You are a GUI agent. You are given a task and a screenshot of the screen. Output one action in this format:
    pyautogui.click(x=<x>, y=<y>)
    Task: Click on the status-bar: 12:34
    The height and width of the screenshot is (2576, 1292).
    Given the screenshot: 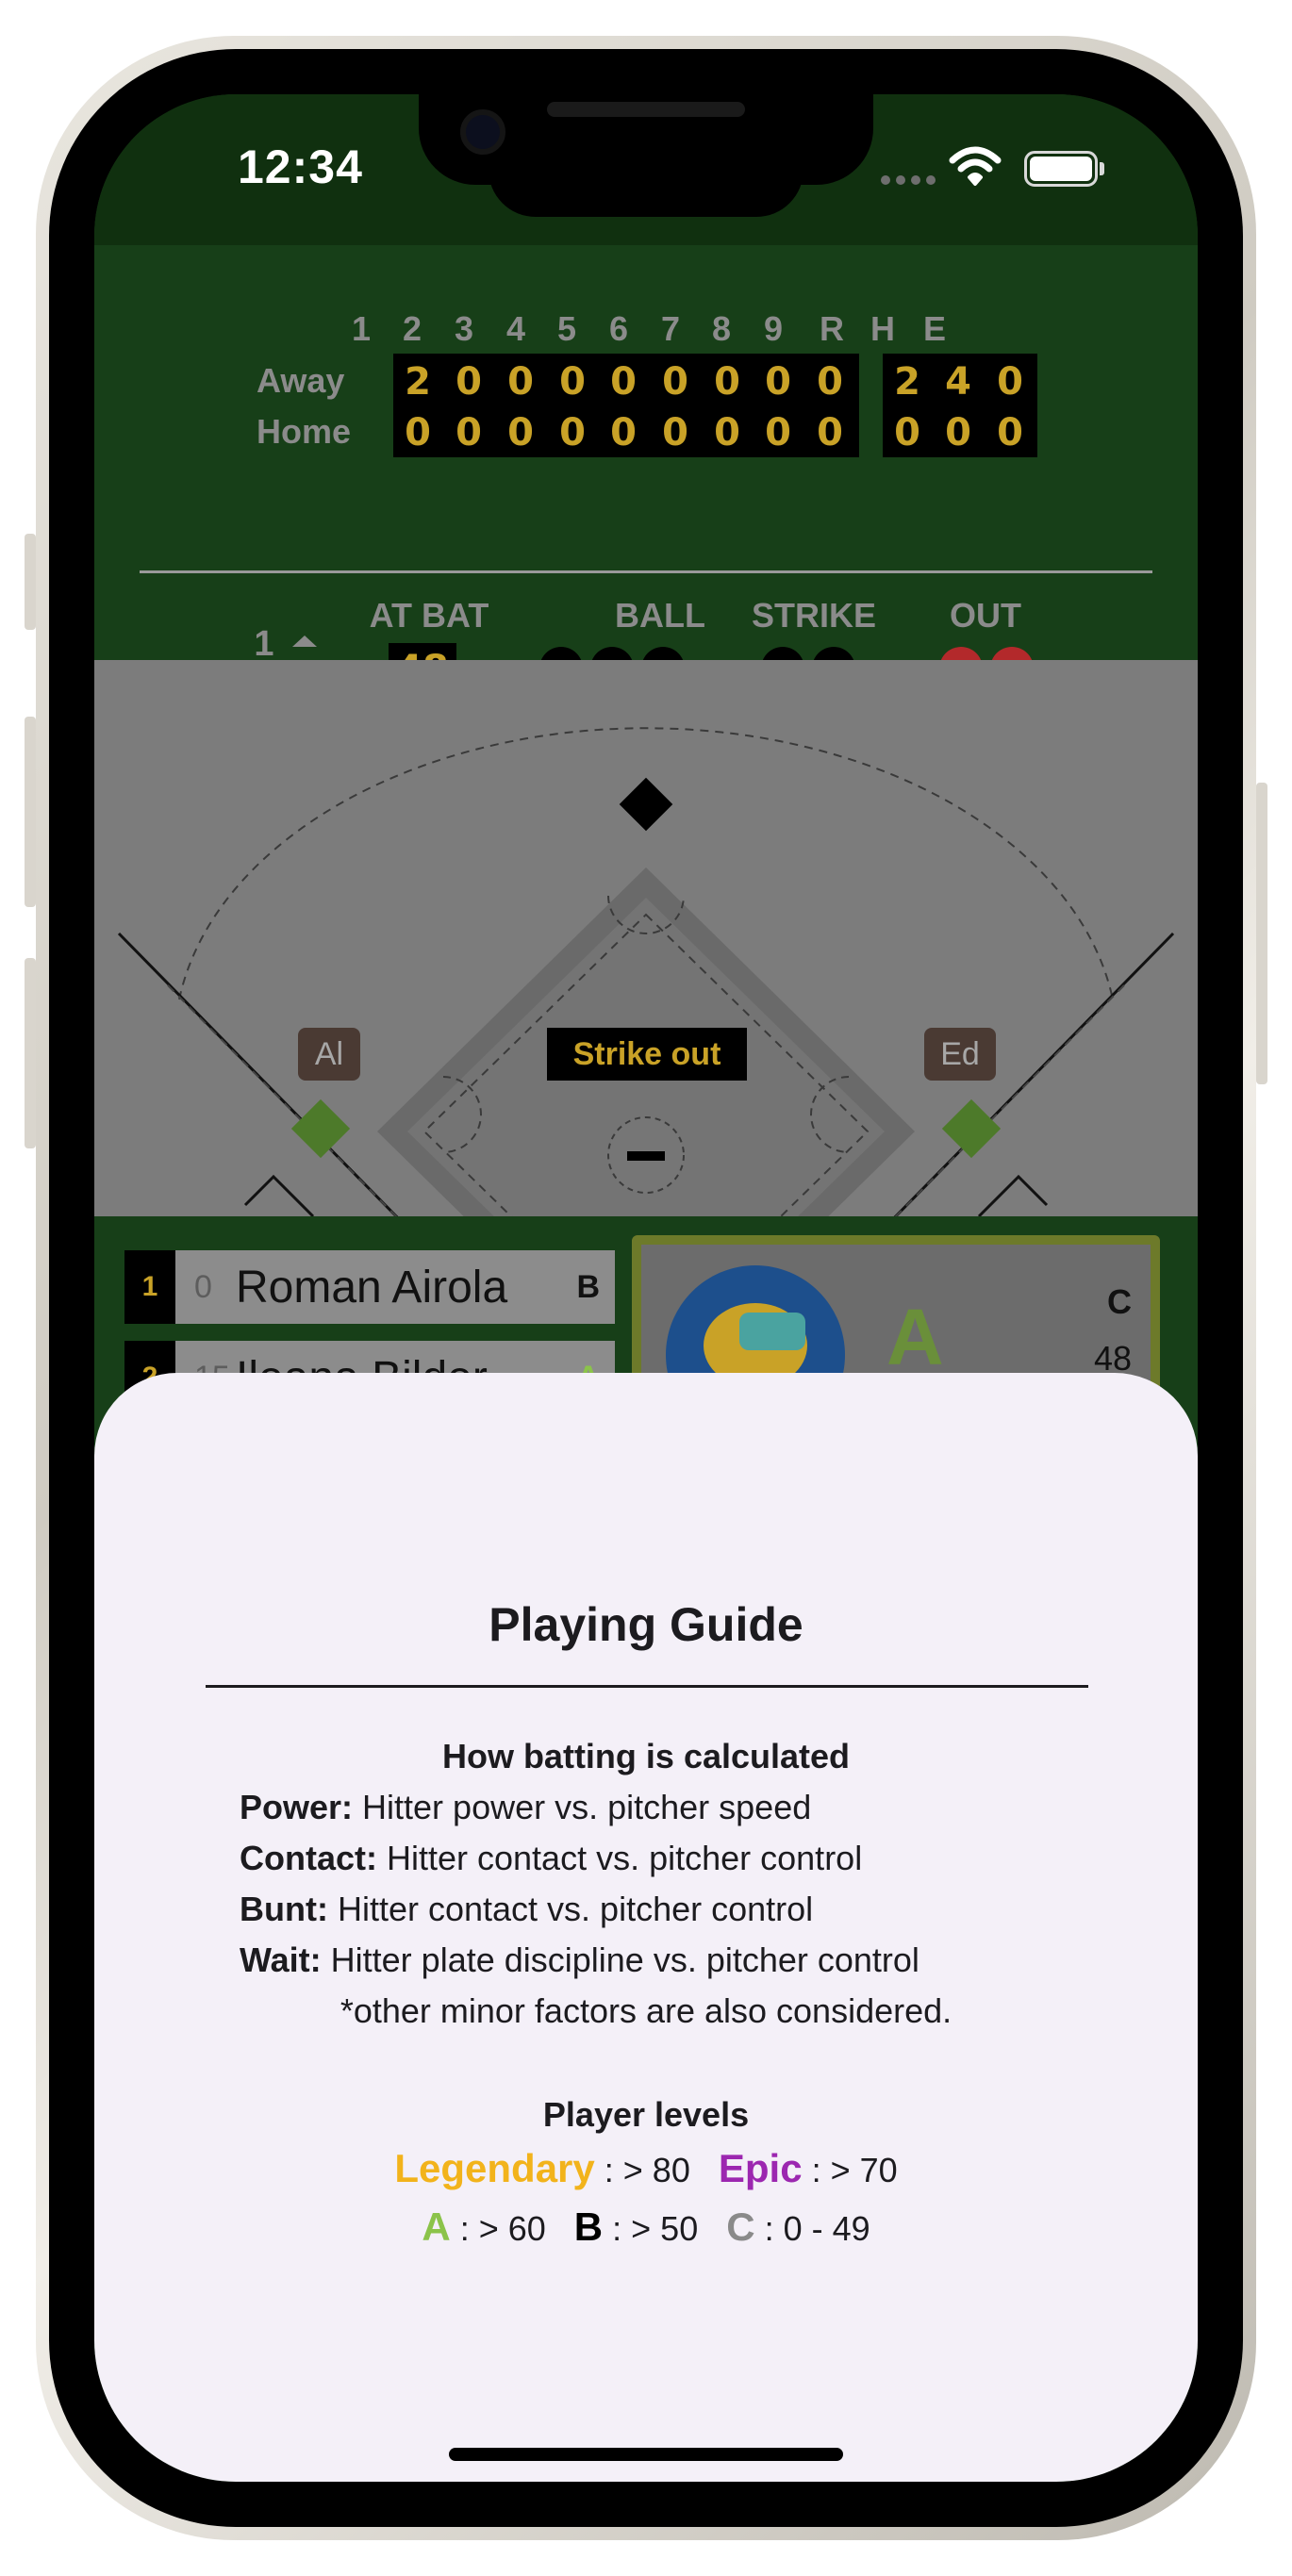 What is the action you would take?
    pyautogui.click(x=646, y=169)
    